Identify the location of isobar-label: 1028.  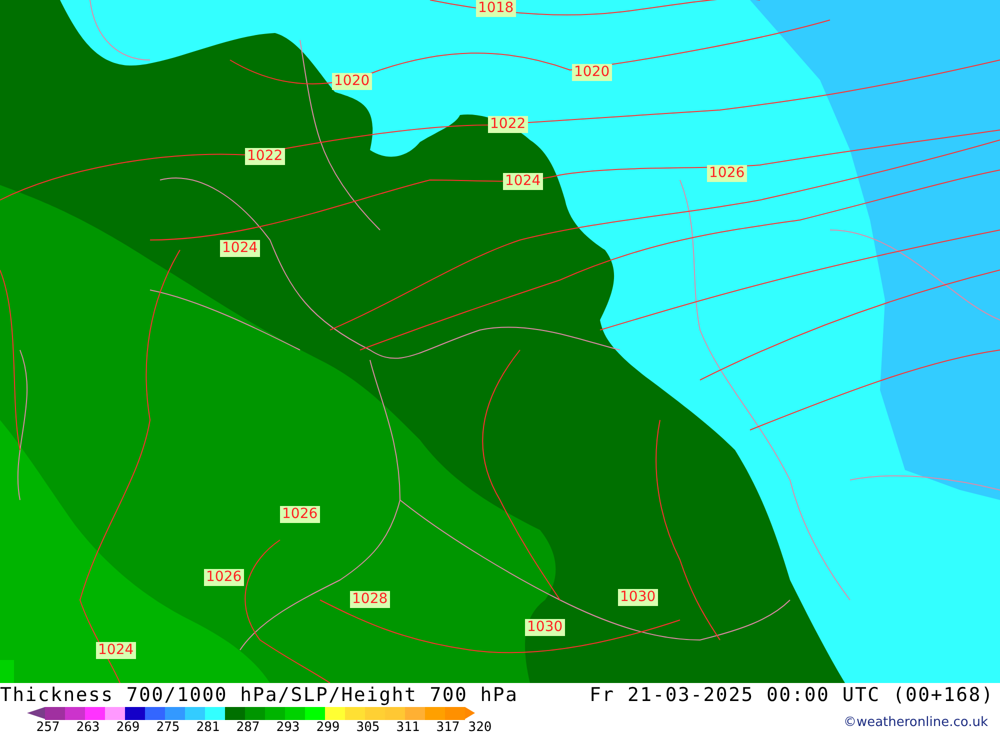
(370, 599).